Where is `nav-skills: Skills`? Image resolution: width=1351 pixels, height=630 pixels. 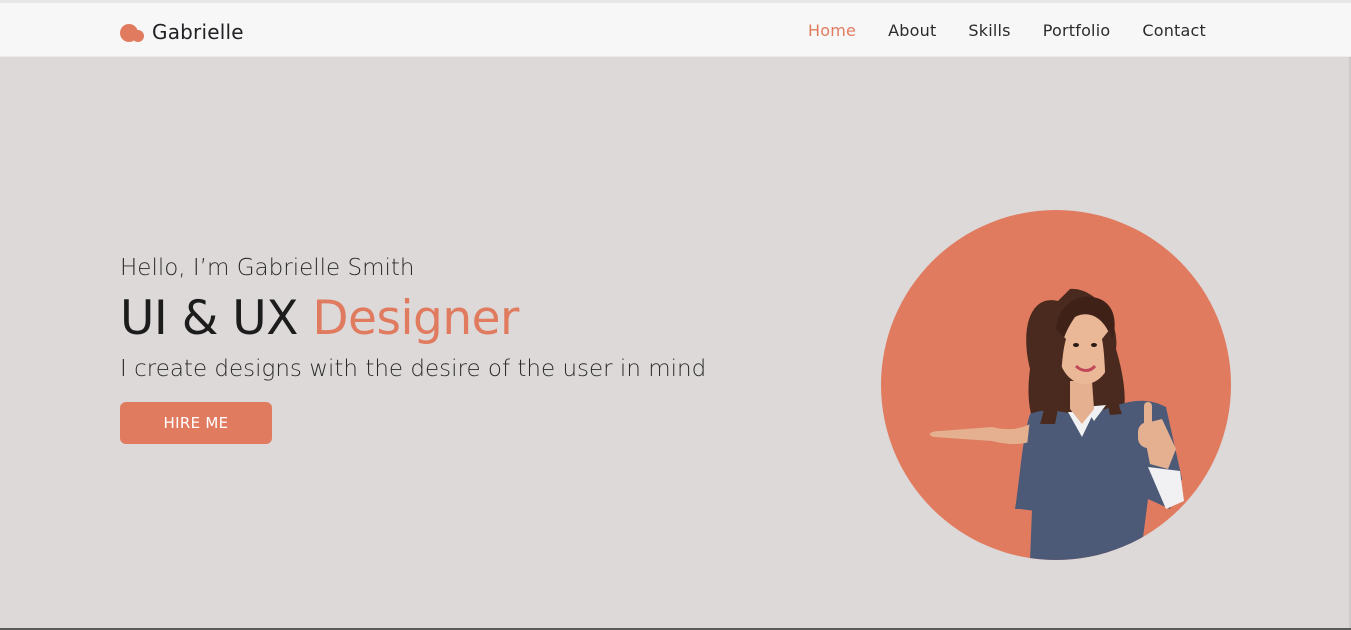 nav-skills: Skills is located at coordinates (989, 30).